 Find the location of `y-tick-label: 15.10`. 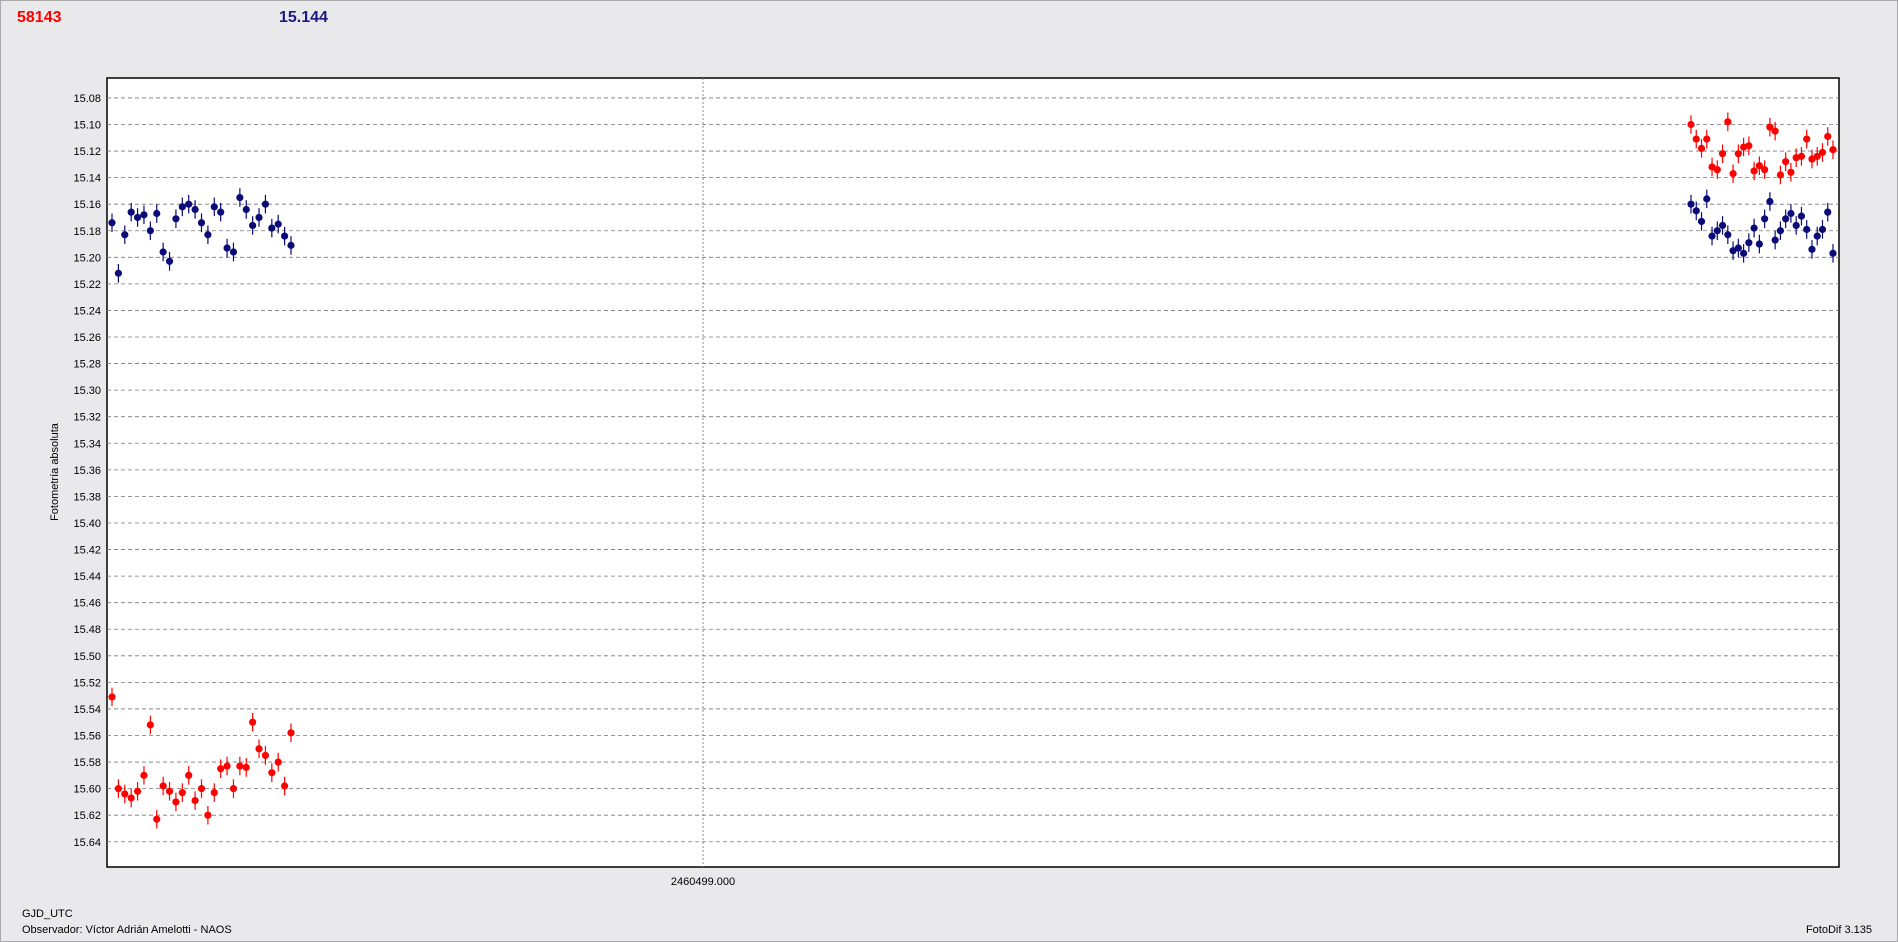

y-tick-label: 15.10 is located at coordinates (87, 125).